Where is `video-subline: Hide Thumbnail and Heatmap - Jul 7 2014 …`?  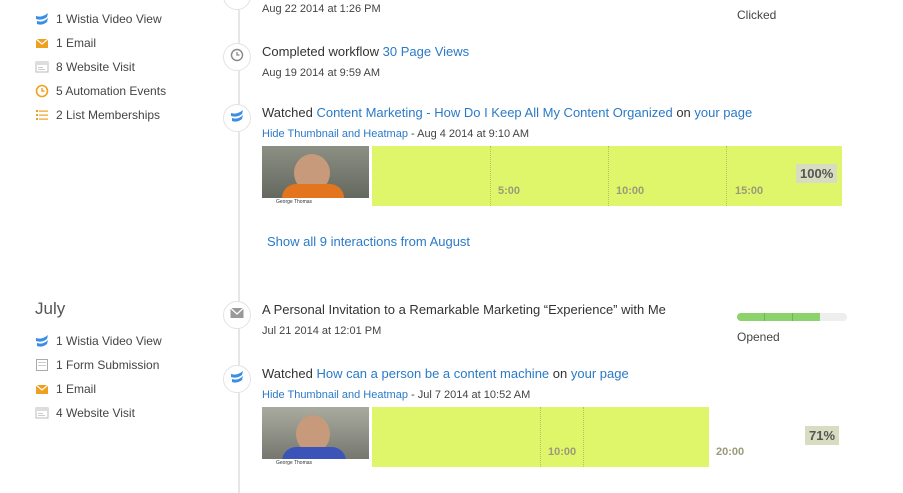 video-subline: Hide Thumbnail and Heatmap - Jul 7 2014 … is located at coordinates (396, 395).